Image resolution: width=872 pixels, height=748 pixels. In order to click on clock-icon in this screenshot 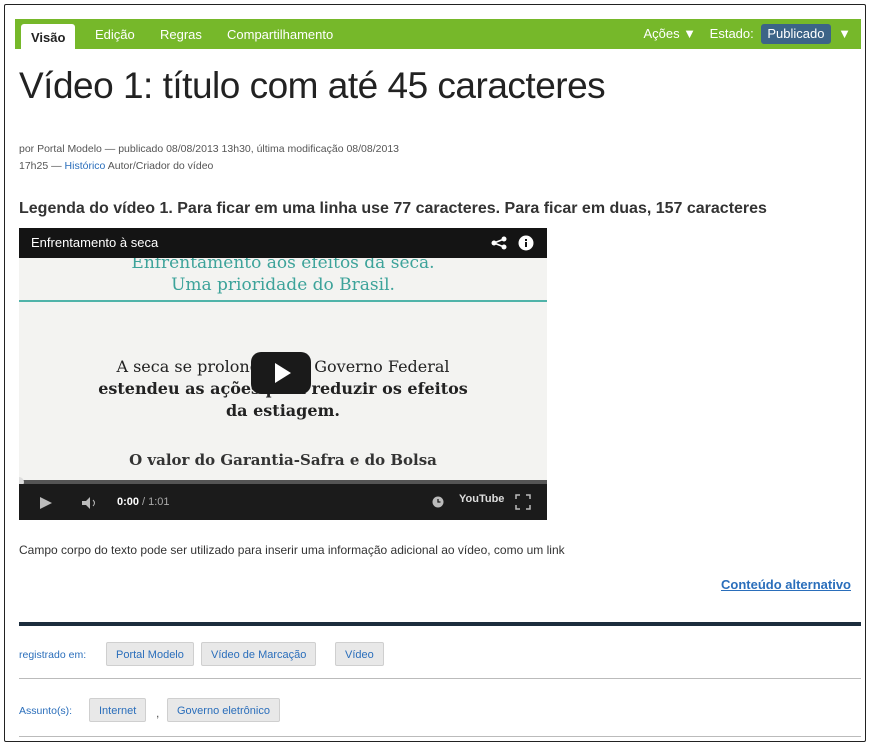, I will do `click(438, 502)`.